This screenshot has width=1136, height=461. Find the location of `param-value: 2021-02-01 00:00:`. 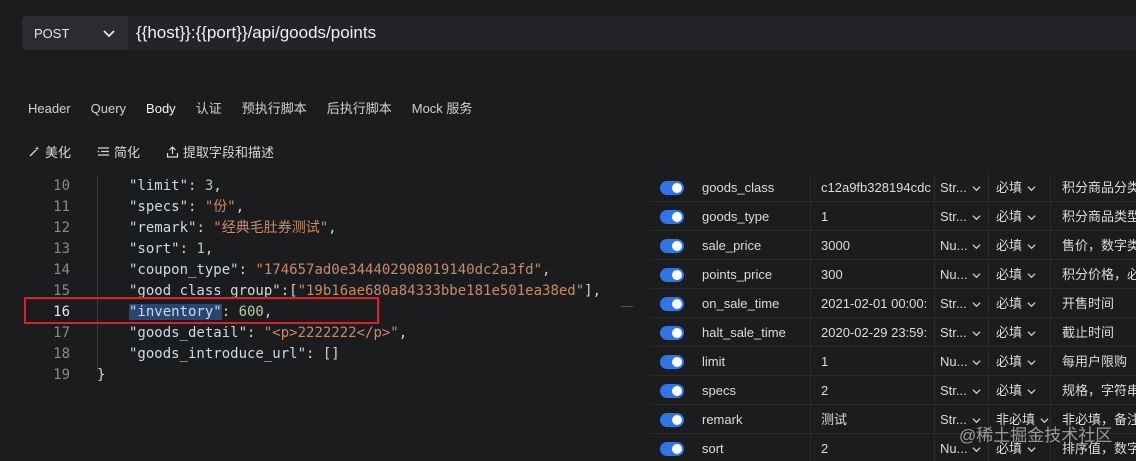

param-value: 2021-02-01 00:00: is located at coordinates (876, 303).